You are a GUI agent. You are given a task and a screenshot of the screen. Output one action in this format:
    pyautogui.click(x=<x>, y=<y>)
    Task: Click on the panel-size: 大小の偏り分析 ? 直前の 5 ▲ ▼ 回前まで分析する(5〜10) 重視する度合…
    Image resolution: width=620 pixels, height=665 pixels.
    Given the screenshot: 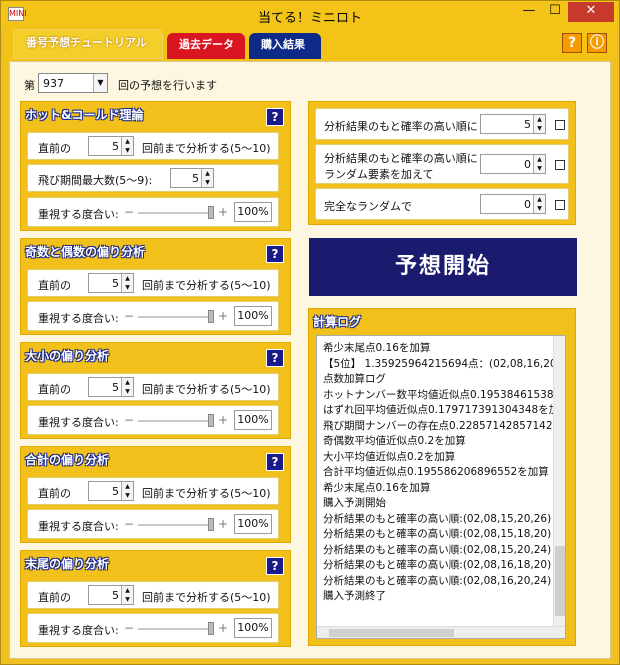 What is the action you would take?
    pyautogui.click(x=155, y=390)
    